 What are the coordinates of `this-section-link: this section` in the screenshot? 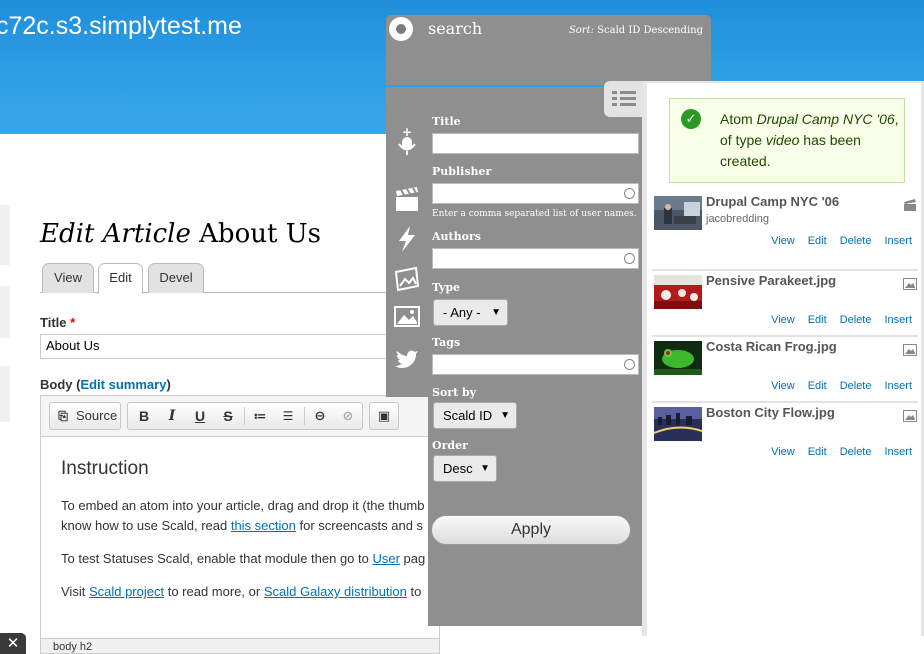 It's located at (263, 525).